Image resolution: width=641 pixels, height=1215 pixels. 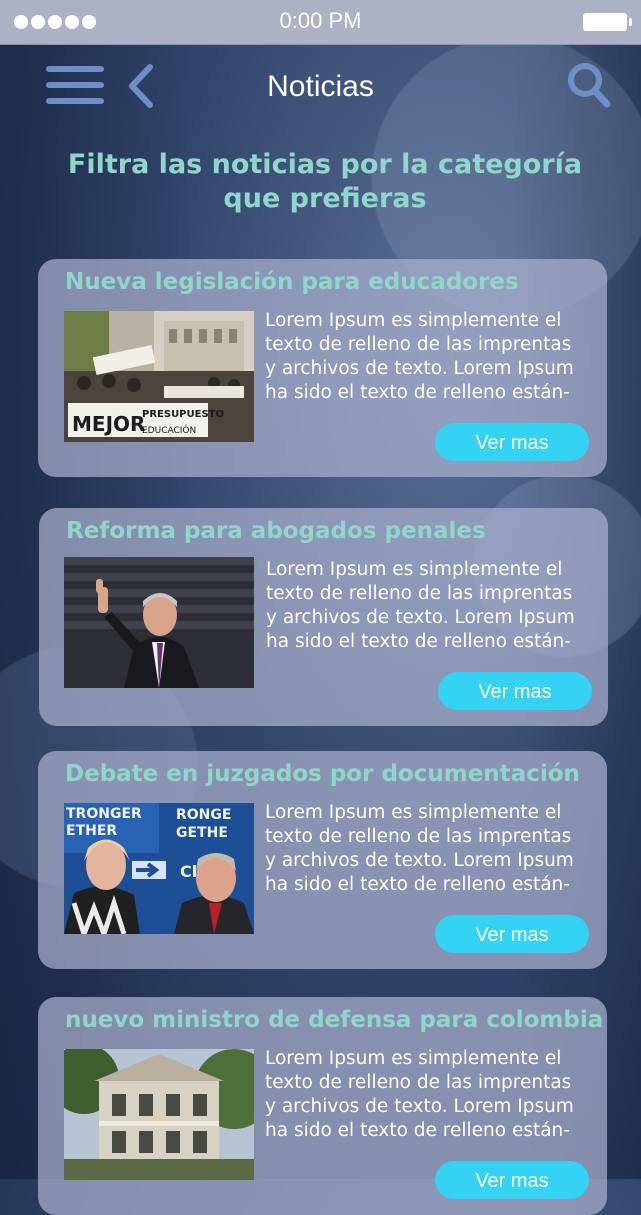 What do you see at coordinates (320, 86) in the screenshot?
I see `page-title: Noticias` at bounding box center [320, 86].